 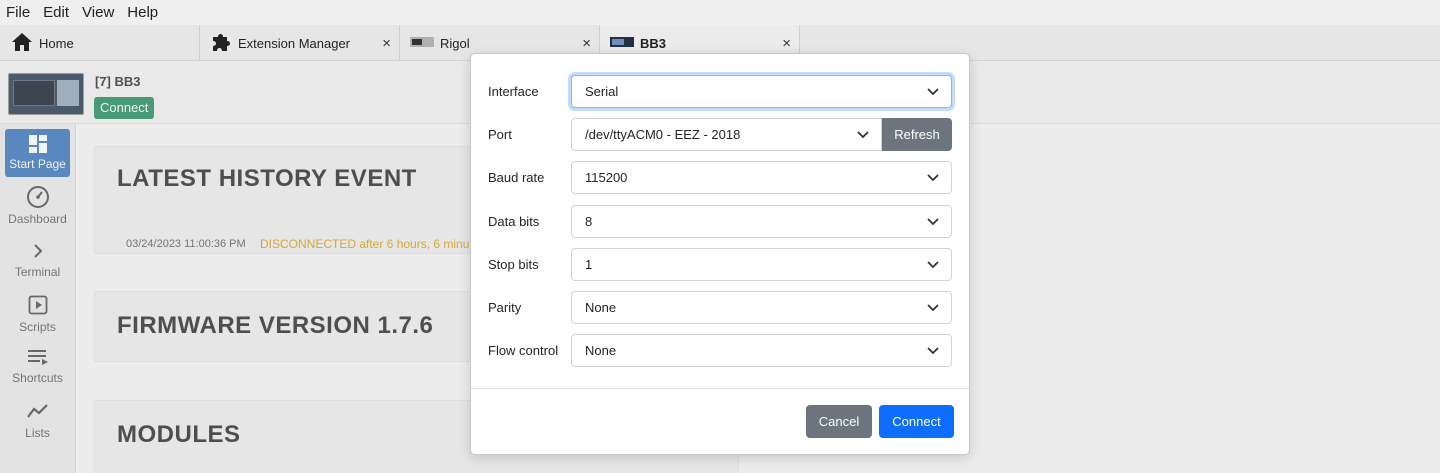 I want to click on menu-edit: Edit, so click(x=56, y=12).